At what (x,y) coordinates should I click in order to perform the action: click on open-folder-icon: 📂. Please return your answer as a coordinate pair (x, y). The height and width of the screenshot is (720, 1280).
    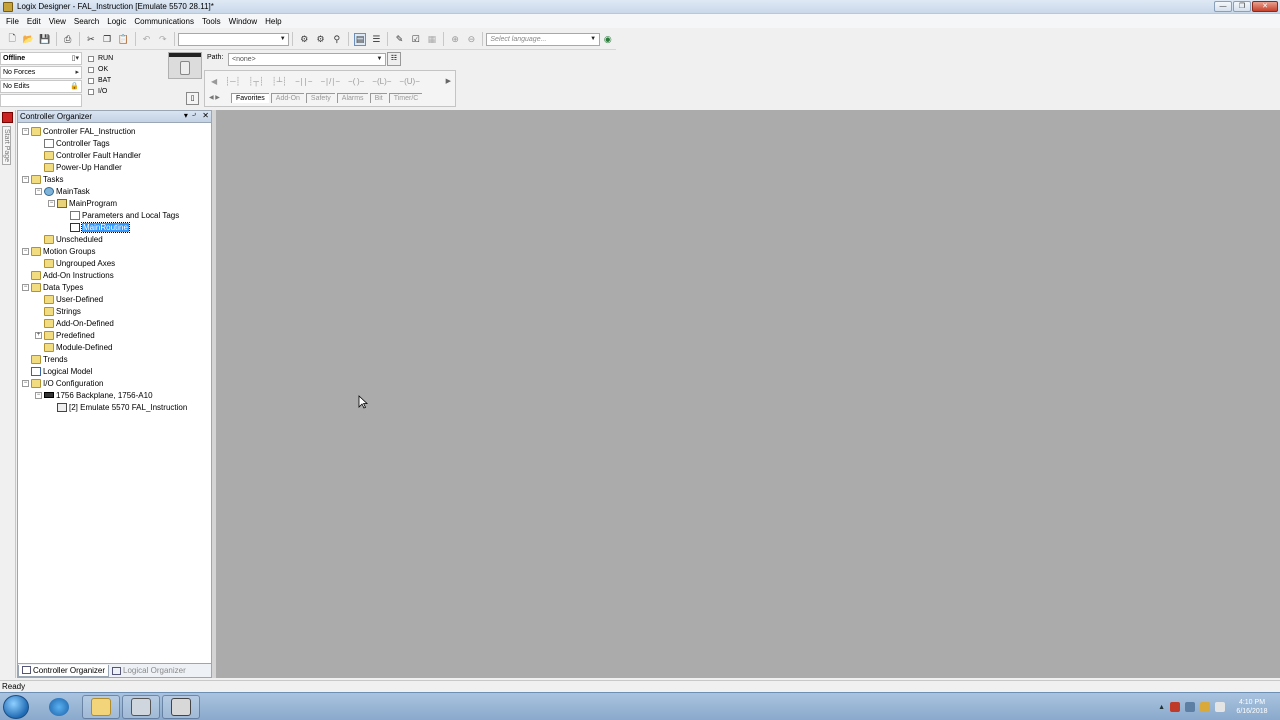
    Looking at the image, I should click on (28, 39).